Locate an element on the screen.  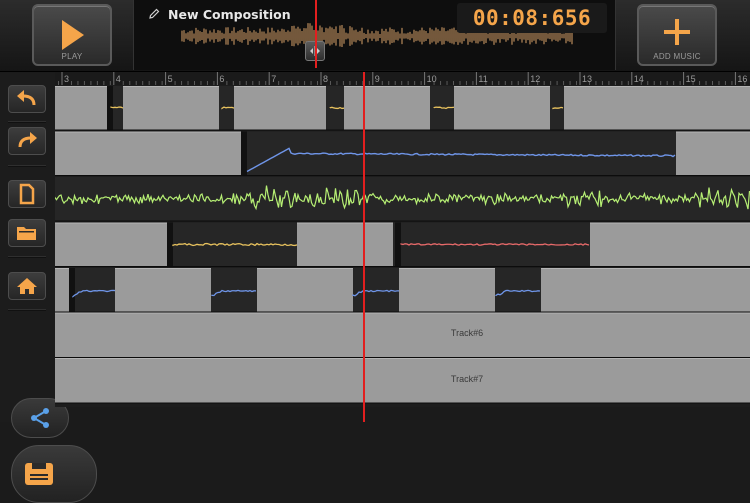
redo-button is located at coordinates (27, 141).